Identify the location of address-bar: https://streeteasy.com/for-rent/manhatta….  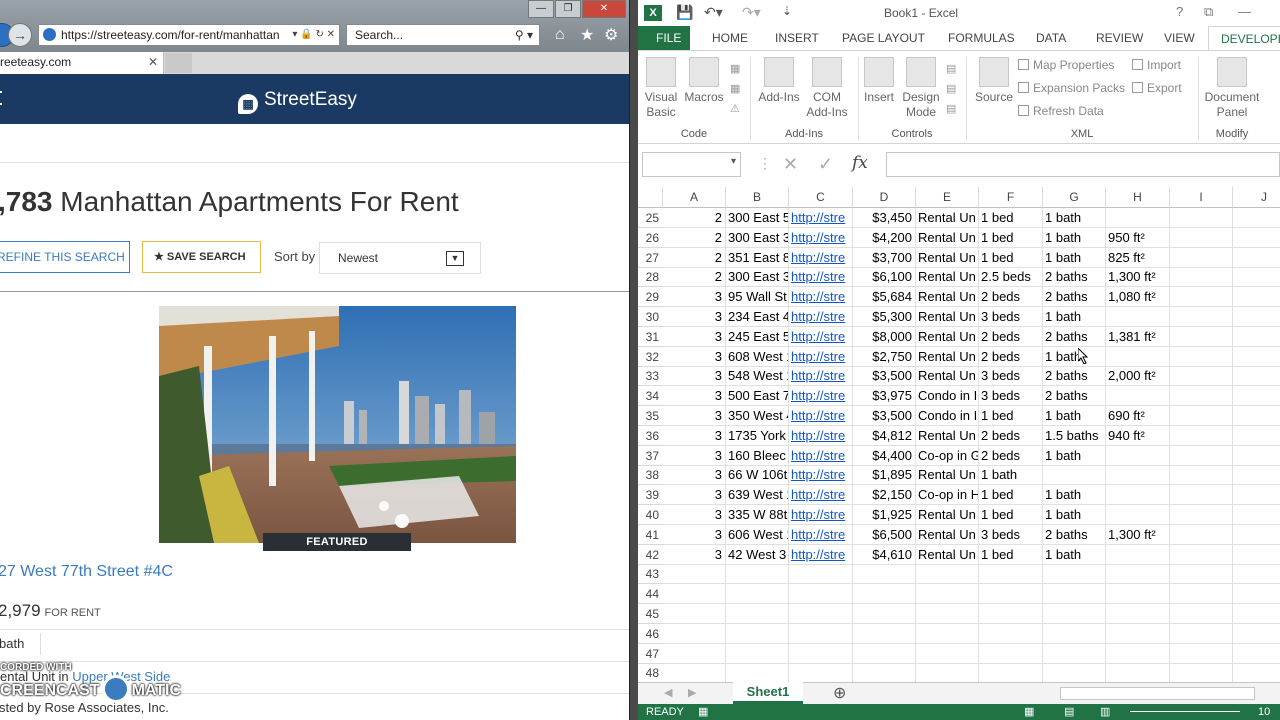
(189, 35).